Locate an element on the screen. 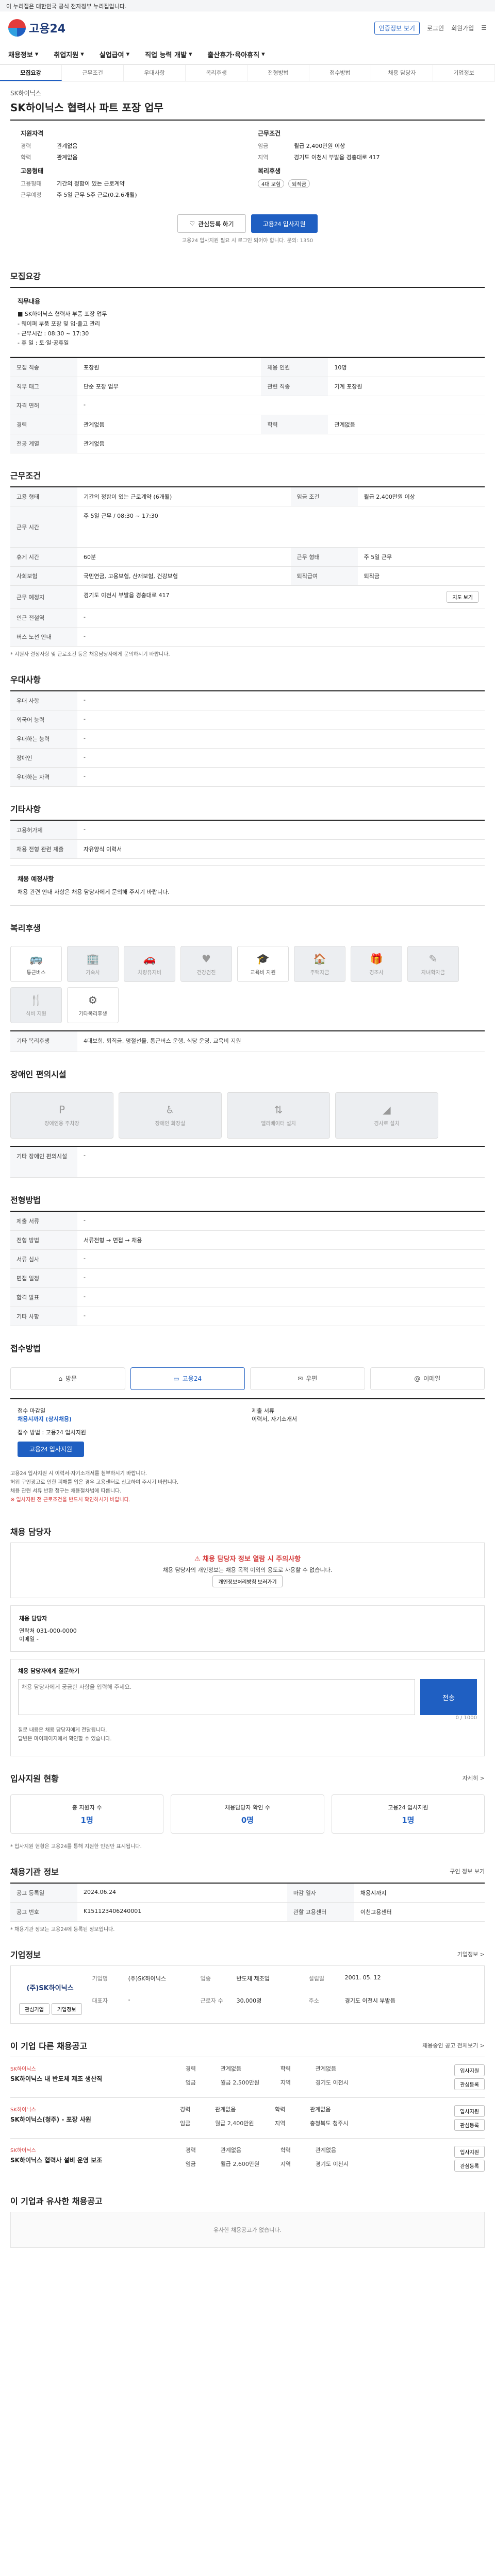  list-key: 제출 서류 is located at coordinates (43, 1220).